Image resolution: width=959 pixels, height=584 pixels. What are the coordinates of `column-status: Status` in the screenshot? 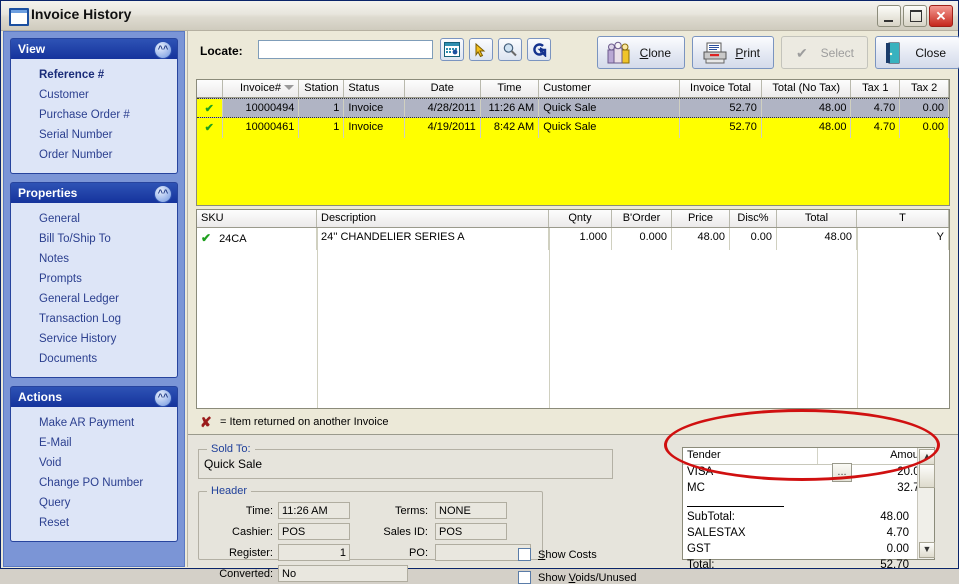 It's located at (374, 88).